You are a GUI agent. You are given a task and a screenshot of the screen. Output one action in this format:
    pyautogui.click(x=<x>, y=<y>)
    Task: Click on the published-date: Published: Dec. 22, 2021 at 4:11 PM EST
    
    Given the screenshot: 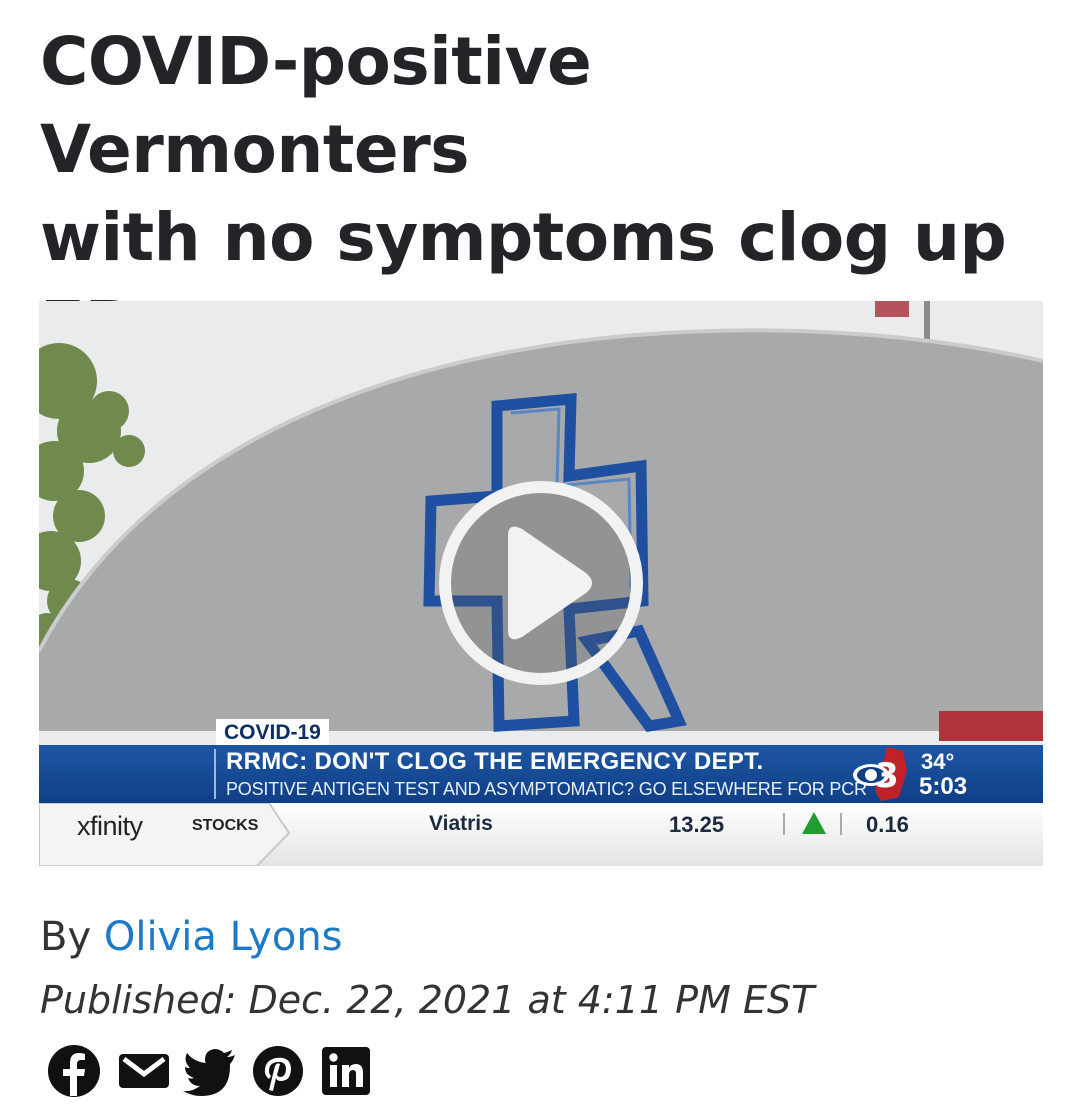 What is the action you would take?
    pyautogui.click(x=427, y=1000)
    